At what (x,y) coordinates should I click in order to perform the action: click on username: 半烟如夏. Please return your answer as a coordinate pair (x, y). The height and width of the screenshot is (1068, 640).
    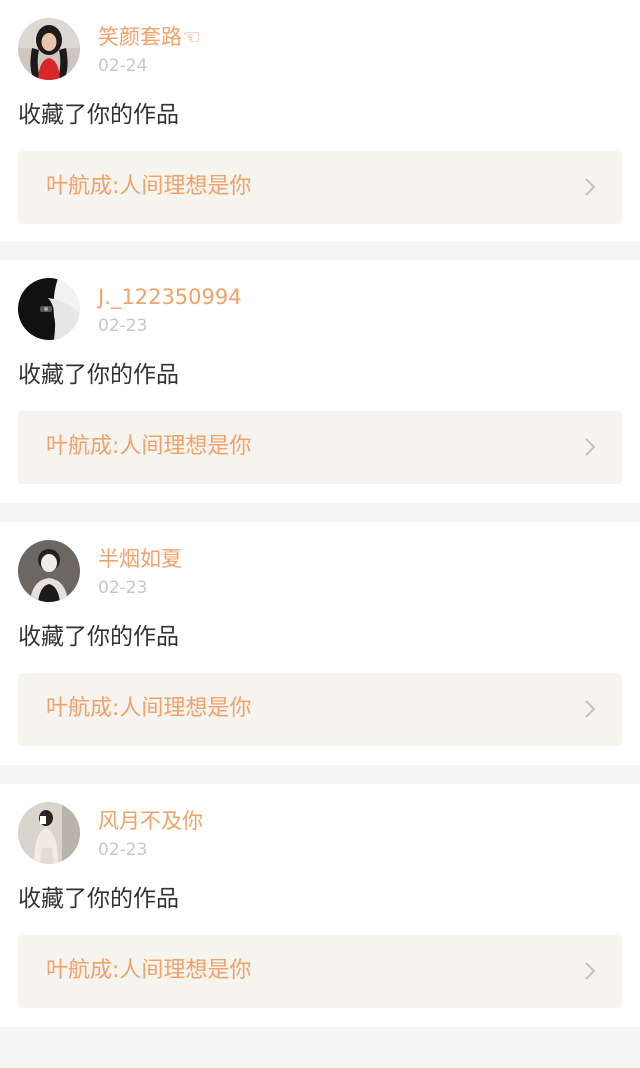
    Looking at the image, I should click on (140, 559).